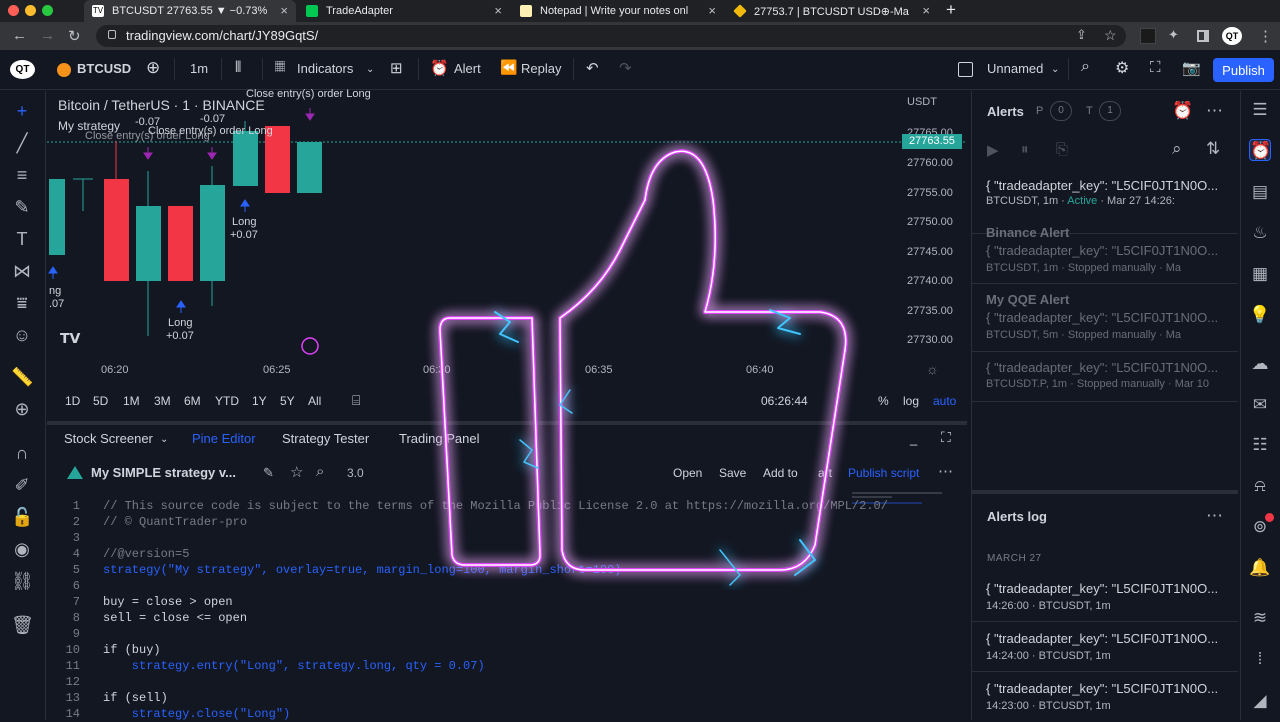 The width and height of the screenshot is (1280, 722). What do you see at coordinates (22, 485) in the screenshot?
I see `lock-drawing-icon: ✐` at bounding box center [22, 485].